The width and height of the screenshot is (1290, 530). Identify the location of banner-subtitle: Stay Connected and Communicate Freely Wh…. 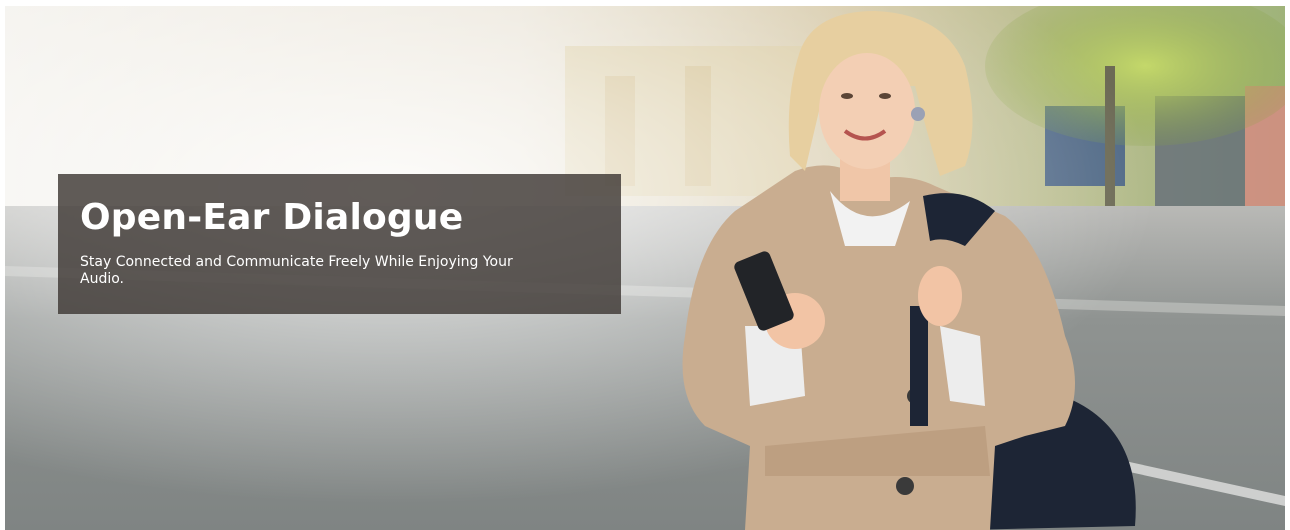
(296, 270).